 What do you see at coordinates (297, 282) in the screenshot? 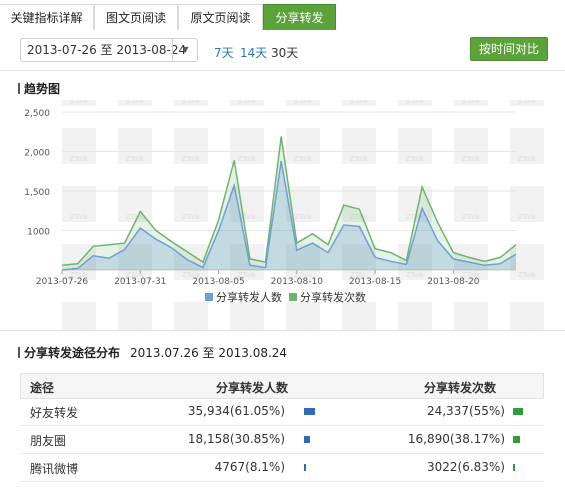
I see `x-tick-label: 2013-08-10` at bounding box center [297, 282].